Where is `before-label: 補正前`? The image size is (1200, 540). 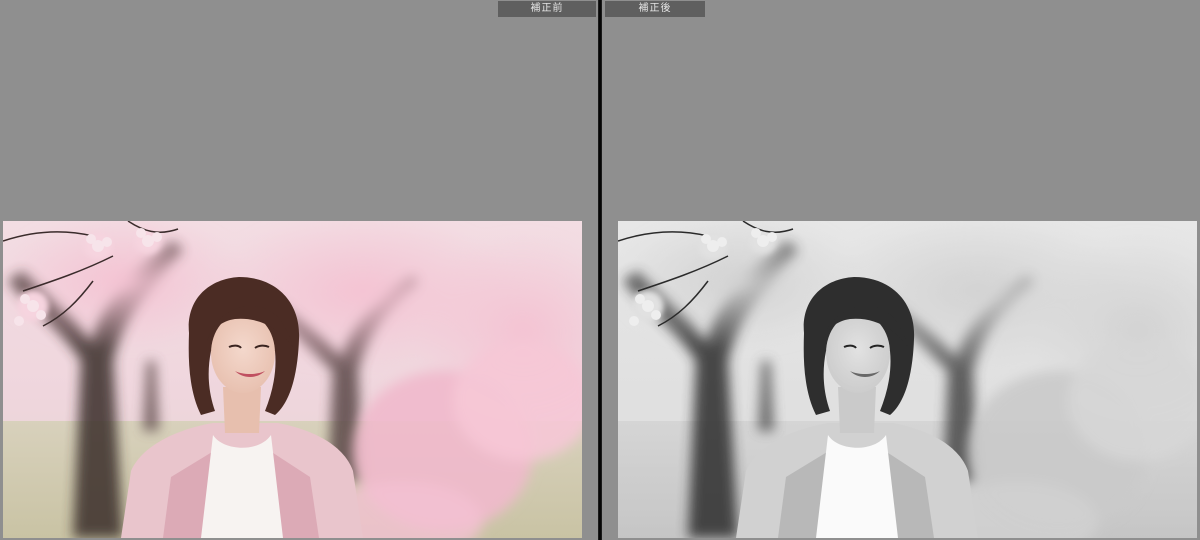
before-label: 補正前 is located at coordinates (547, 9).